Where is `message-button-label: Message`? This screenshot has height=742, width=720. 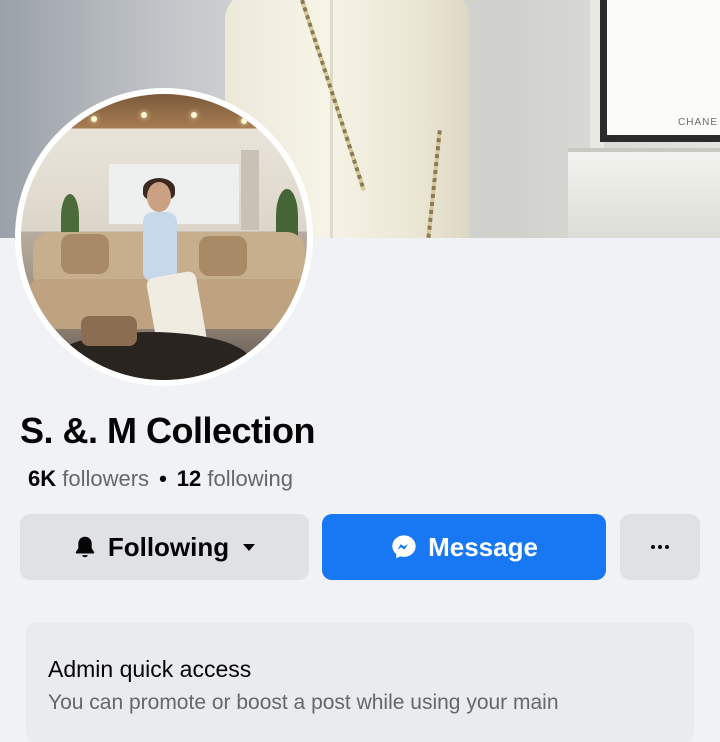
message-button-label: Message is located at coordinates (483, 546).